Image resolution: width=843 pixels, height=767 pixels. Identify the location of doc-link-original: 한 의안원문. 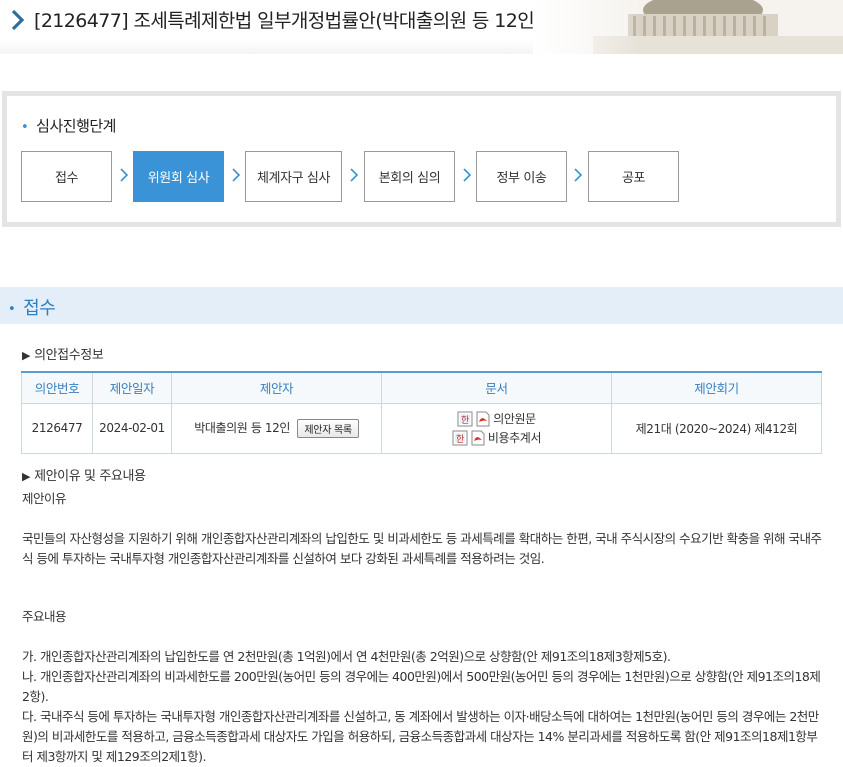
(496, 418).